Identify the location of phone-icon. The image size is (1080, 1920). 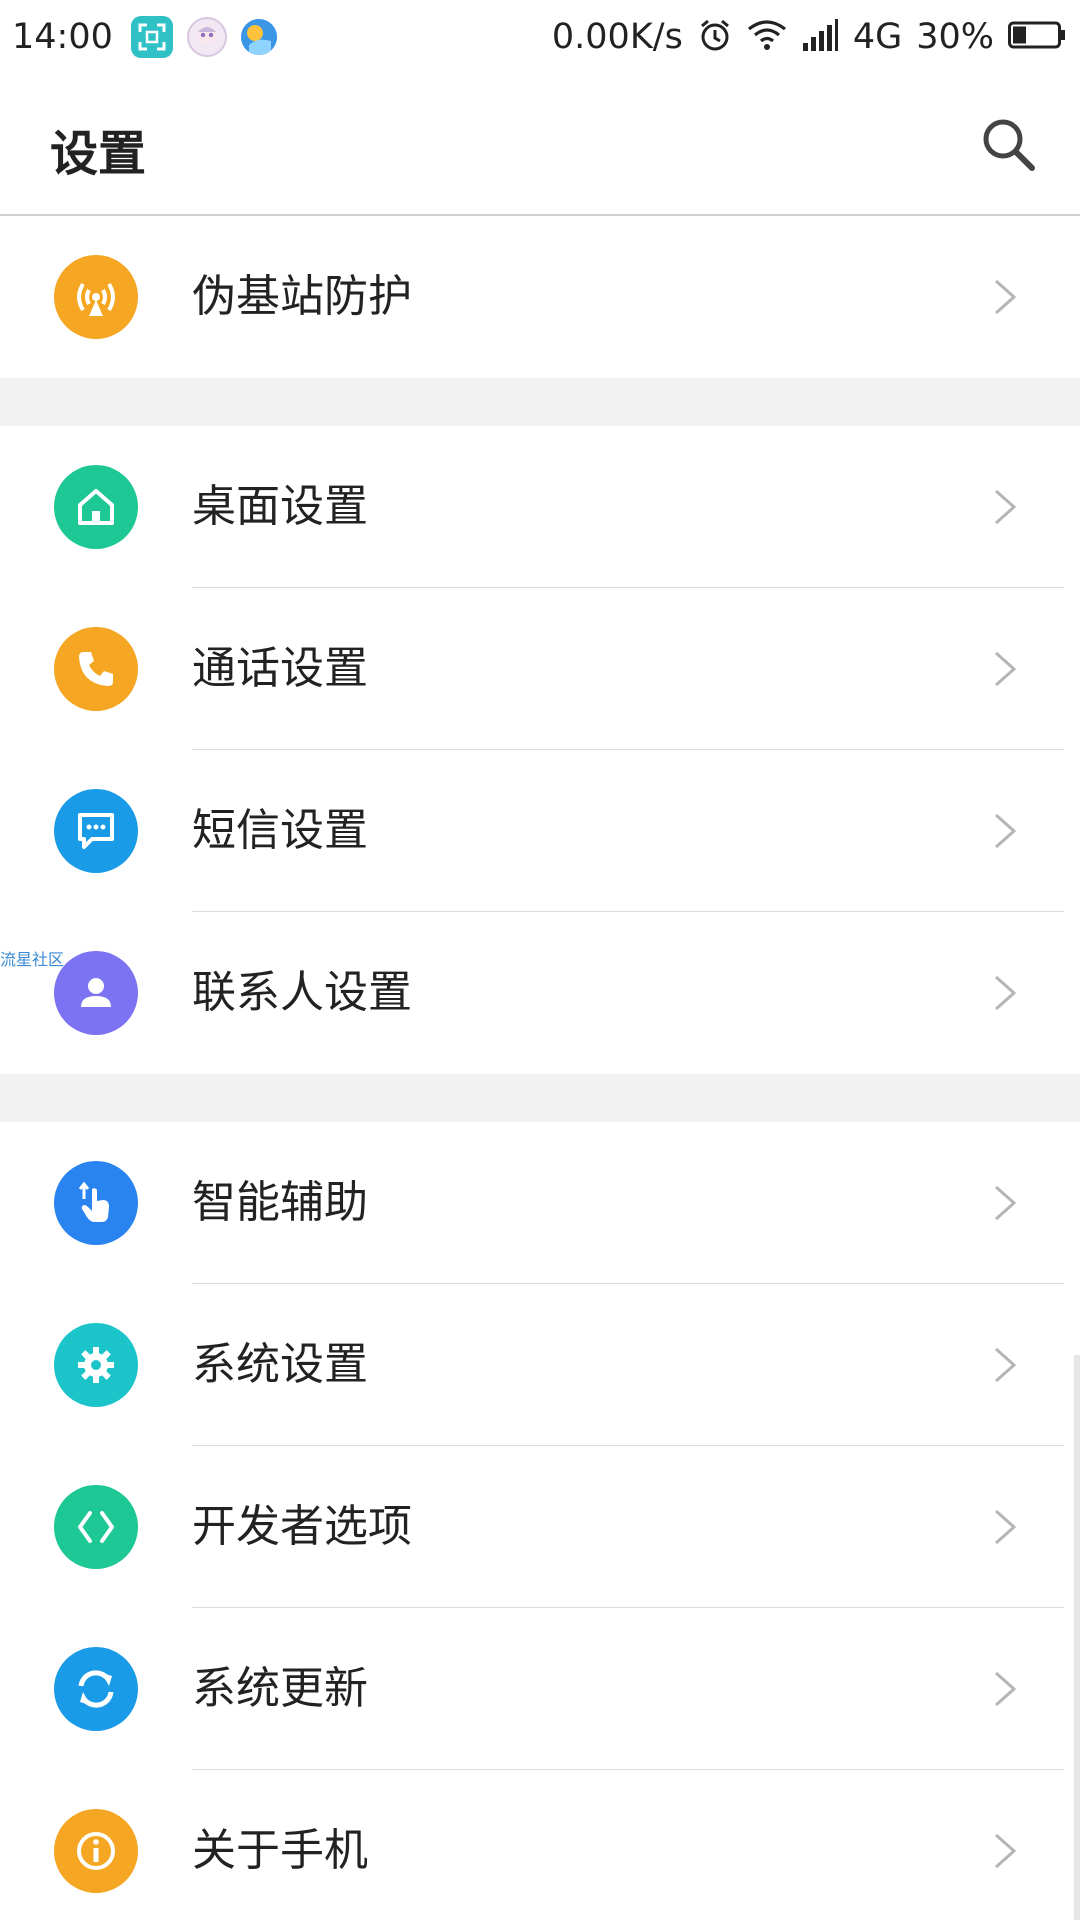
(96, 669).